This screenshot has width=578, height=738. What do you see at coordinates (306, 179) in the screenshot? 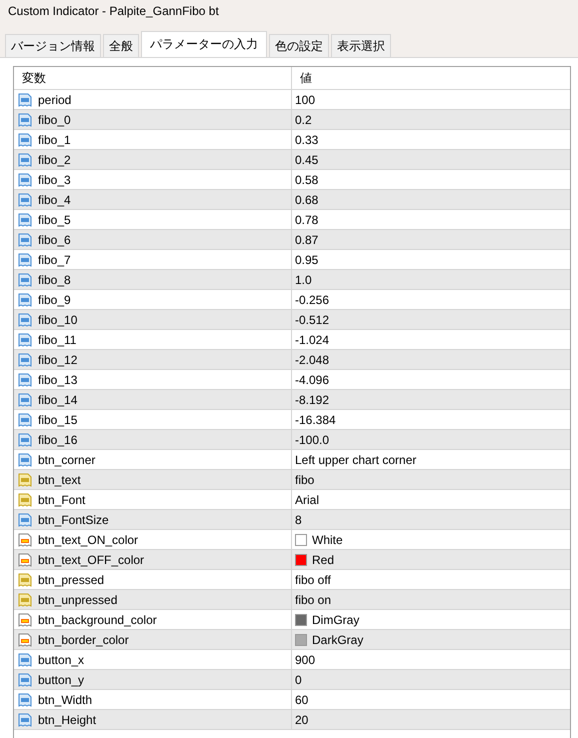
I see `parameter-value: 0.58` at bounding box center [306, 179].